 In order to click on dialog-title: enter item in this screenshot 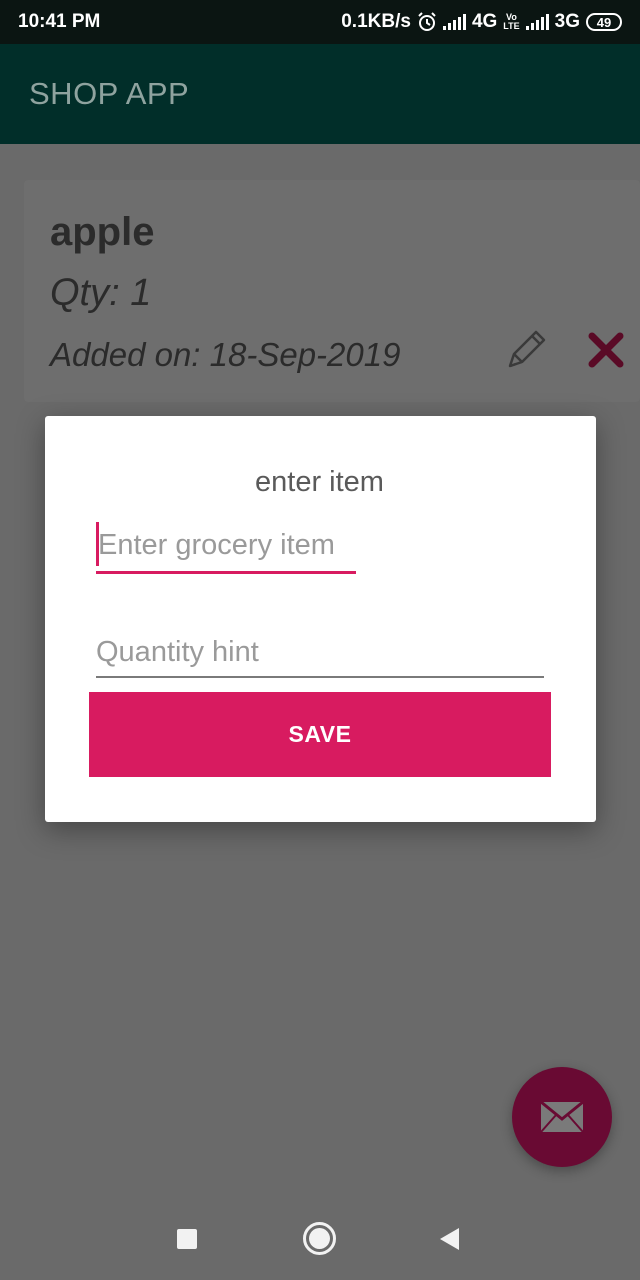, I will do `click(319, 482)`.